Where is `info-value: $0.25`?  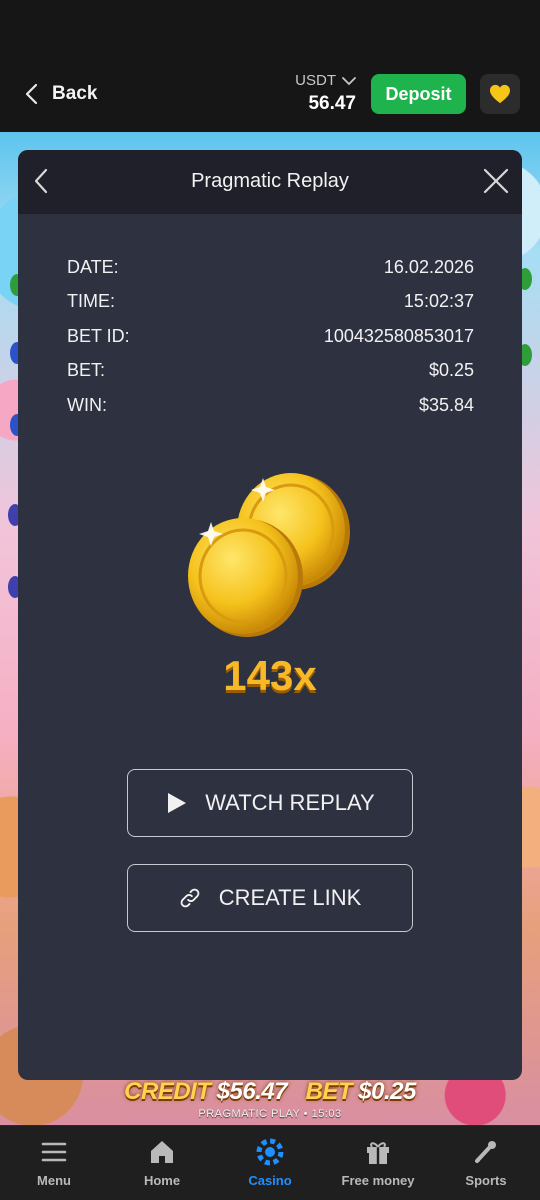 info-value: $0.25 is located at coordinates (451, 370).